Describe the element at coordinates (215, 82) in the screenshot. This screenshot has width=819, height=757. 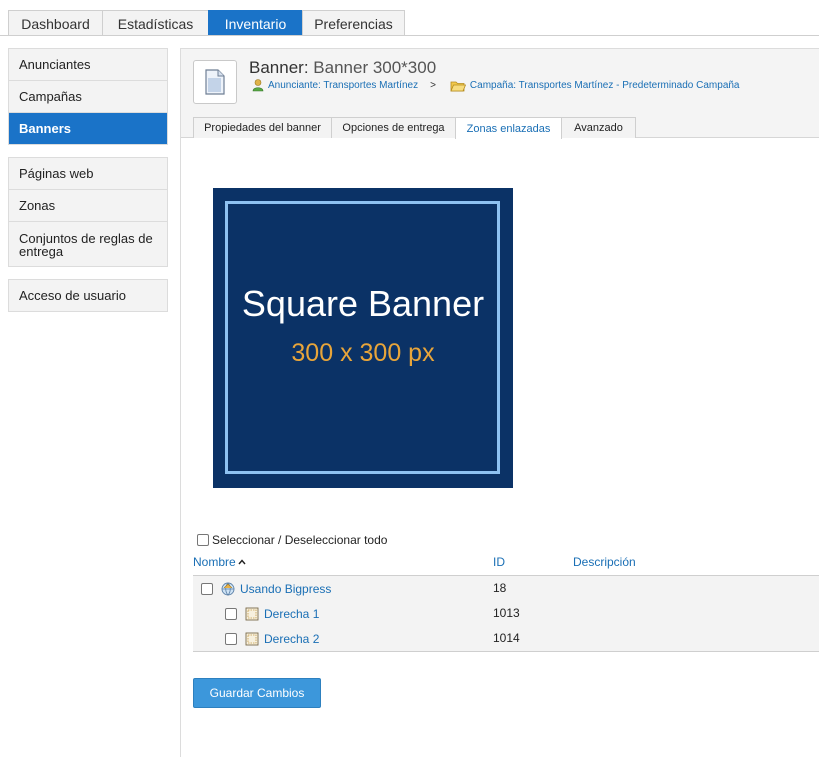
I see `banner-document-icon` at that location.